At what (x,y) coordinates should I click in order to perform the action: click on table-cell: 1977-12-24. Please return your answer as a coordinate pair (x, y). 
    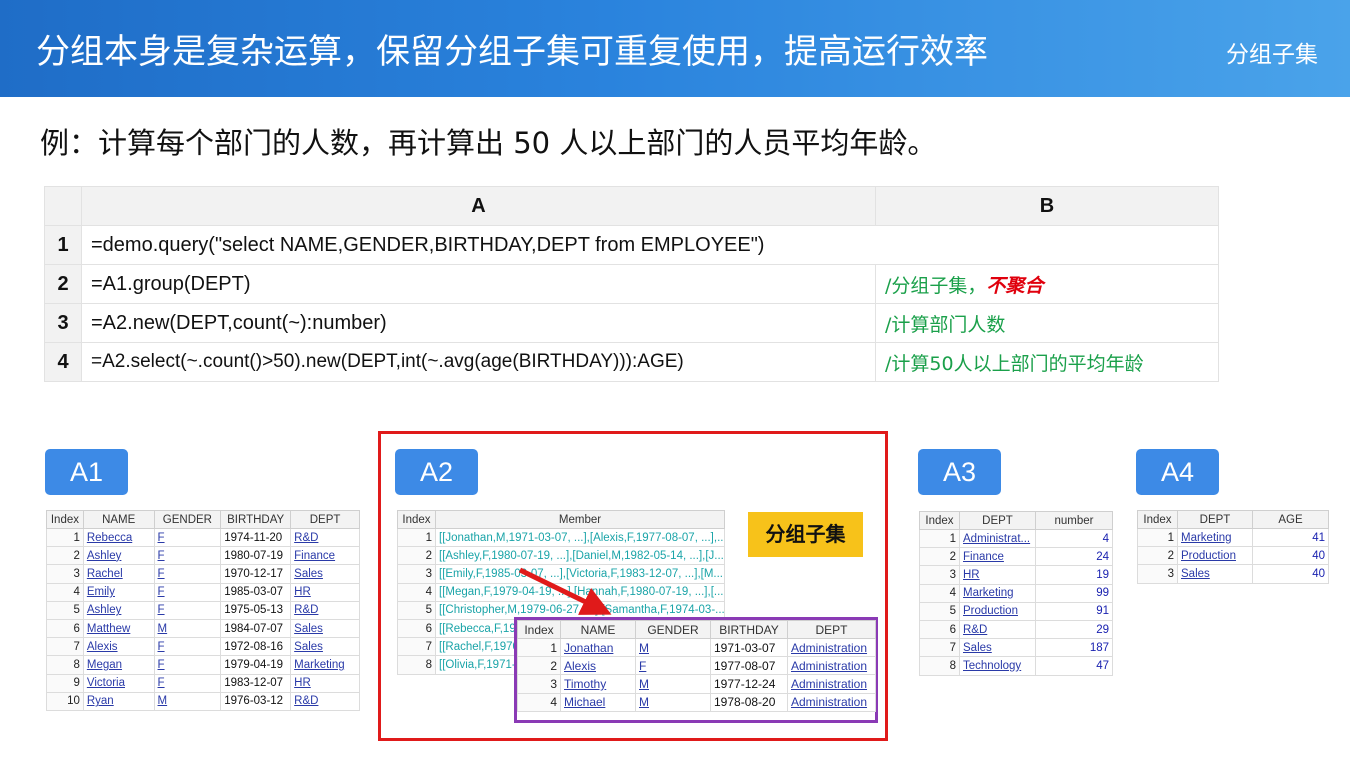
    Looking at the image, I should click on (749, 684).